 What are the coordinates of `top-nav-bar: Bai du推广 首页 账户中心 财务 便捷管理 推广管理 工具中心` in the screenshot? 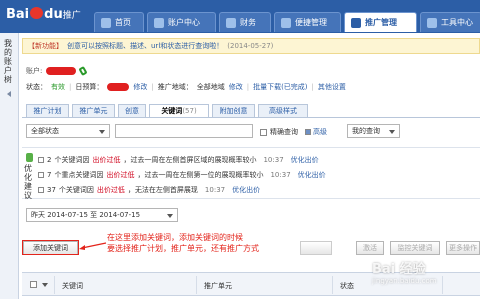 It's located at (240, 16).